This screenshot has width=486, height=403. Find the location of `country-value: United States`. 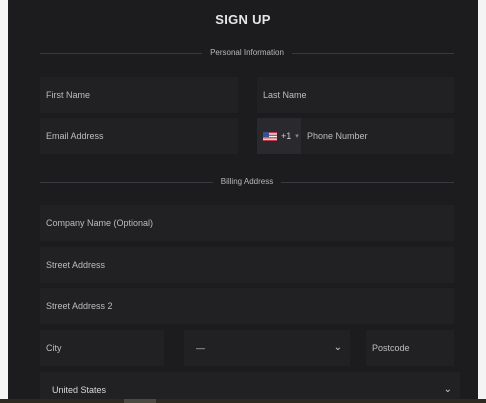

country-value: United States is located at coordinates (79, 390).